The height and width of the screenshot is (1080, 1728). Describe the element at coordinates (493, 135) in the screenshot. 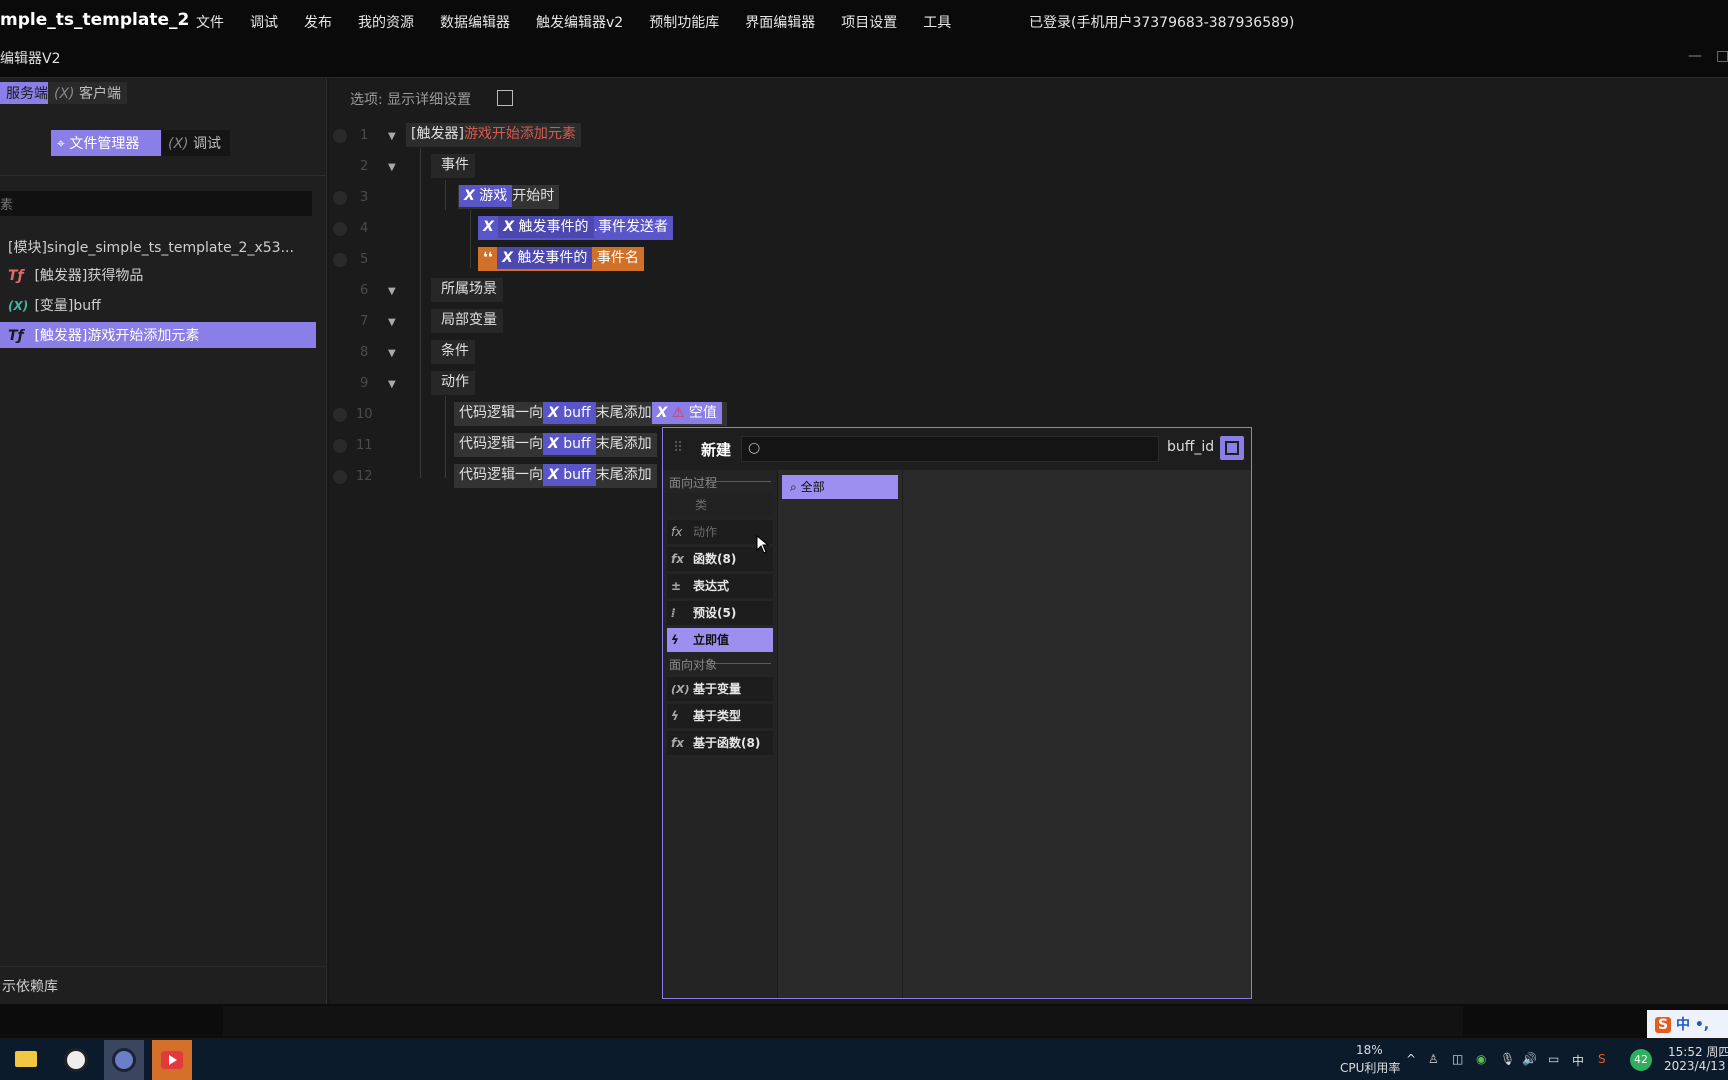

I see `trigger-header: [触发器]游戏开始添加元素` at that location.